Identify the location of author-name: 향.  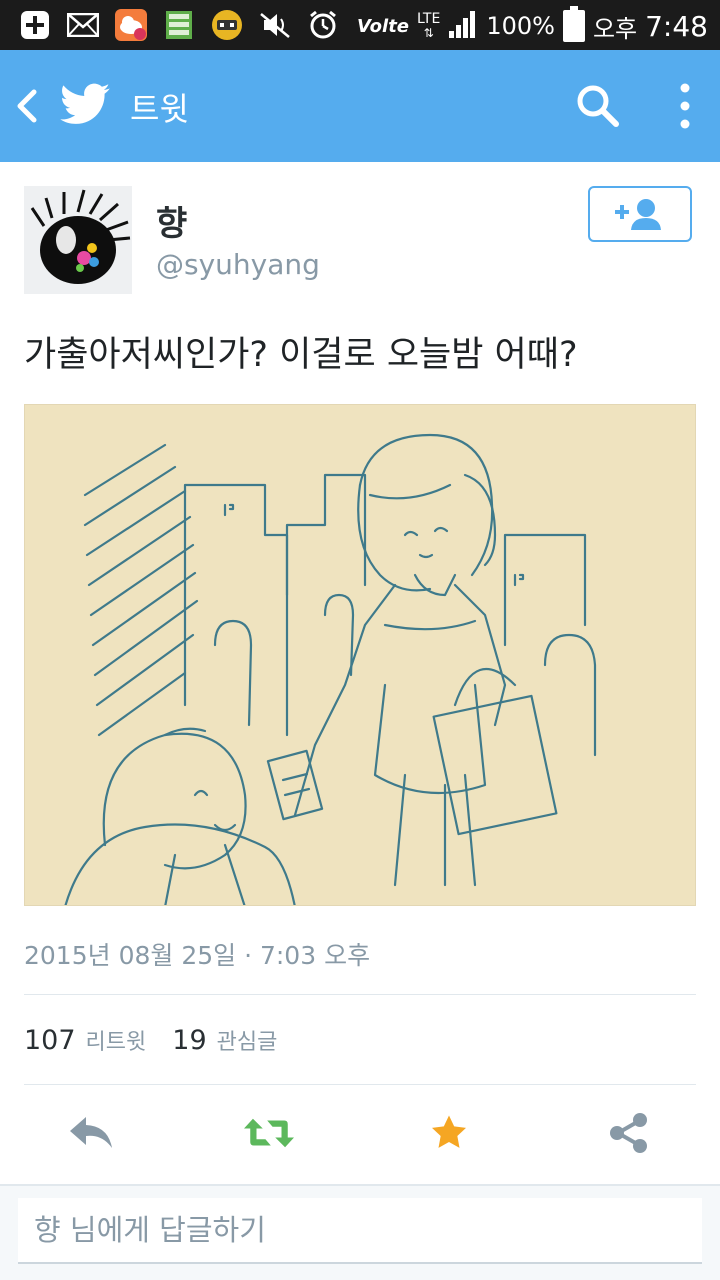
(171, 220).